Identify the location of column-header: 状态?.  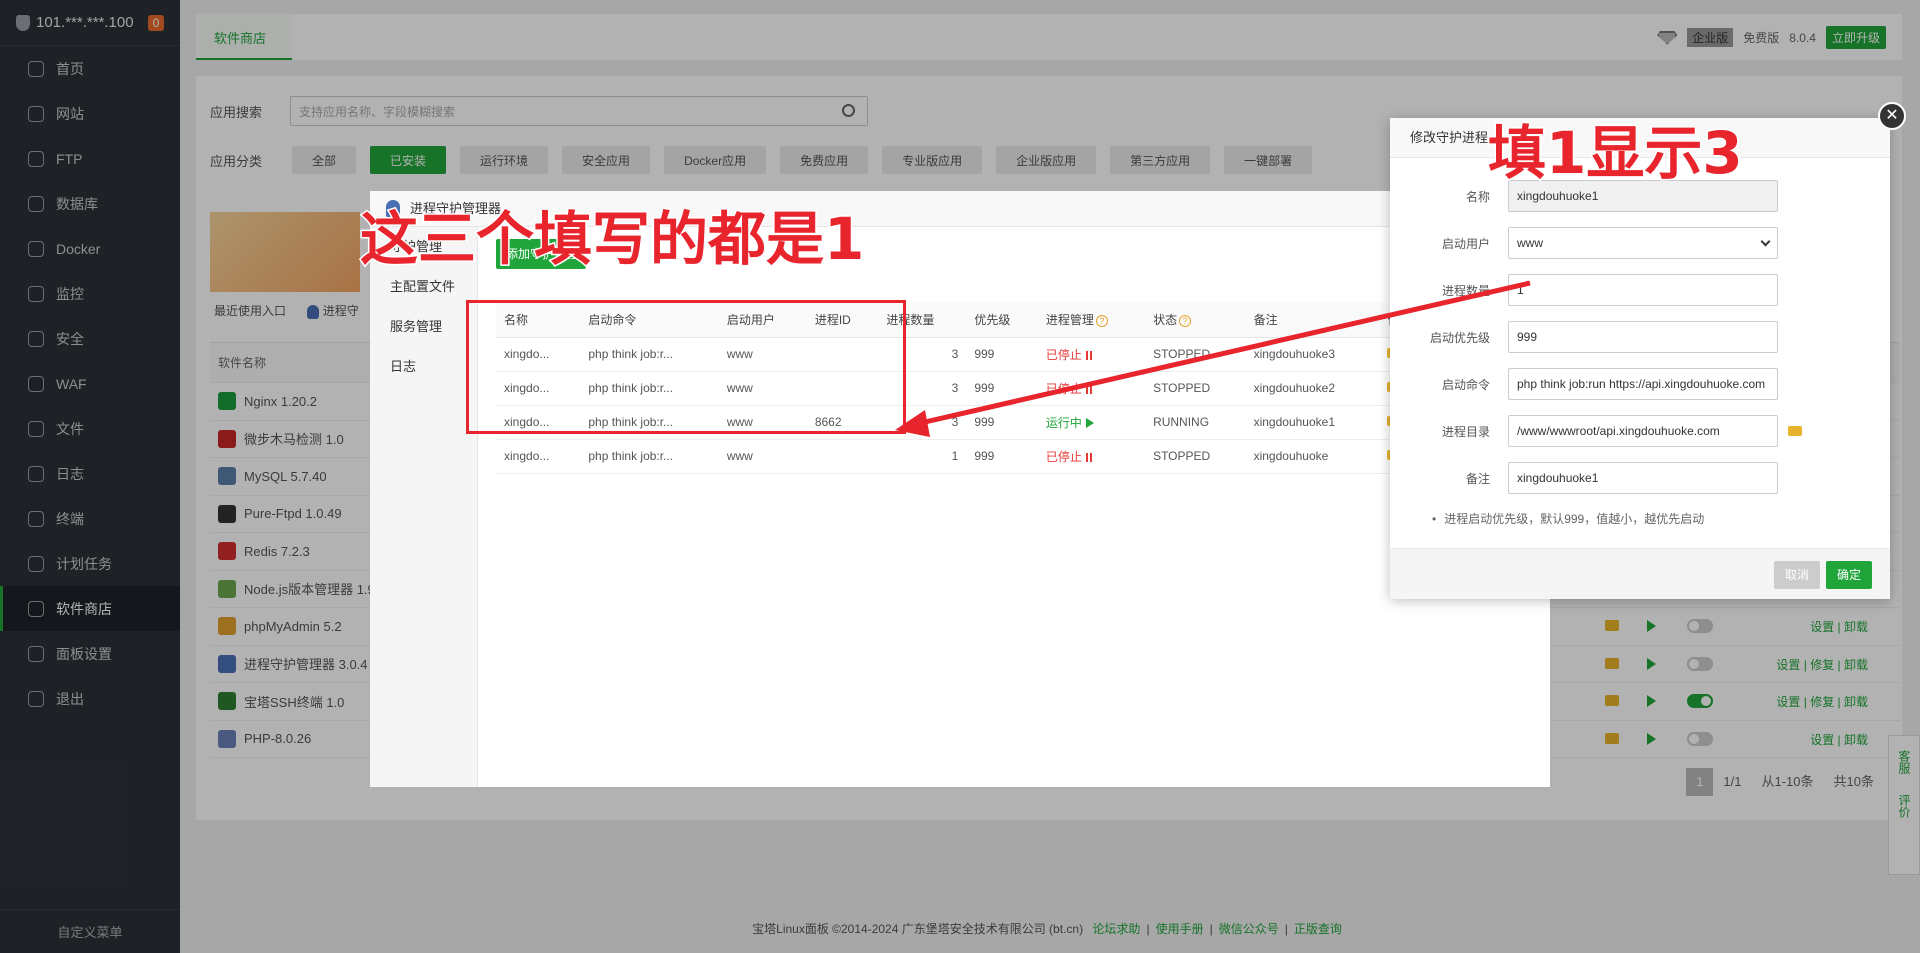
(1195, 320).